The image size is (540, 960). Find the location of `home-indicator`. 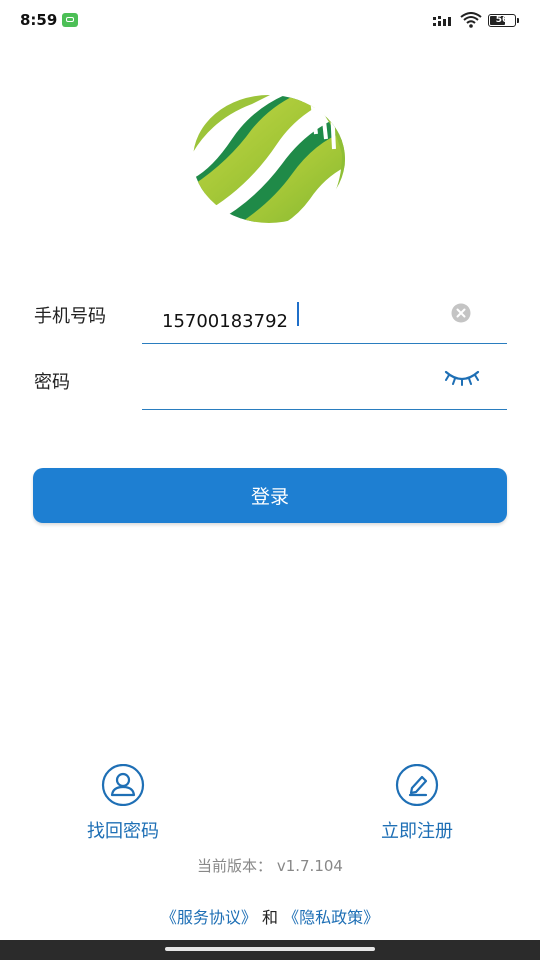

home-indicator is located at coordinates (270, 949).